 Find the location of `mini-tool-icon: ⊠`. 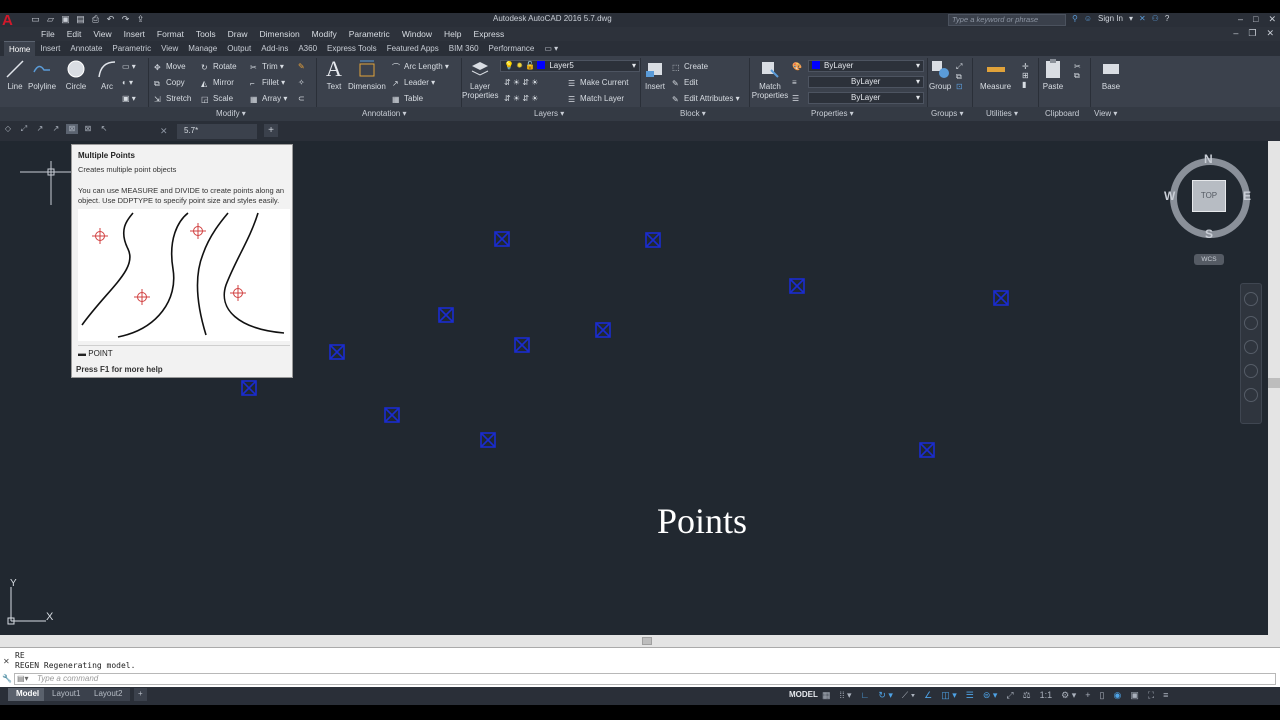

mini-tool-icon: ⊠ is located at coordinates (88, 129).